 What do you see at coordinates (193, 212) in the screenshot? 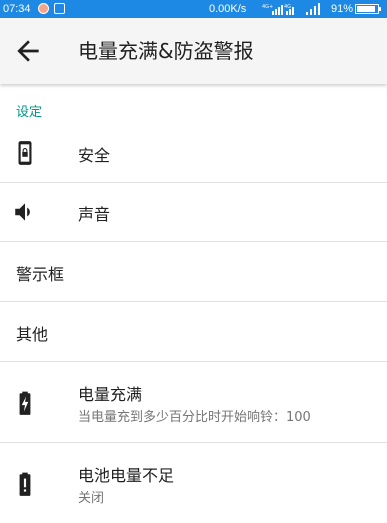
I see `settings-item-sound: 声音` at bounding box center [193, 212].